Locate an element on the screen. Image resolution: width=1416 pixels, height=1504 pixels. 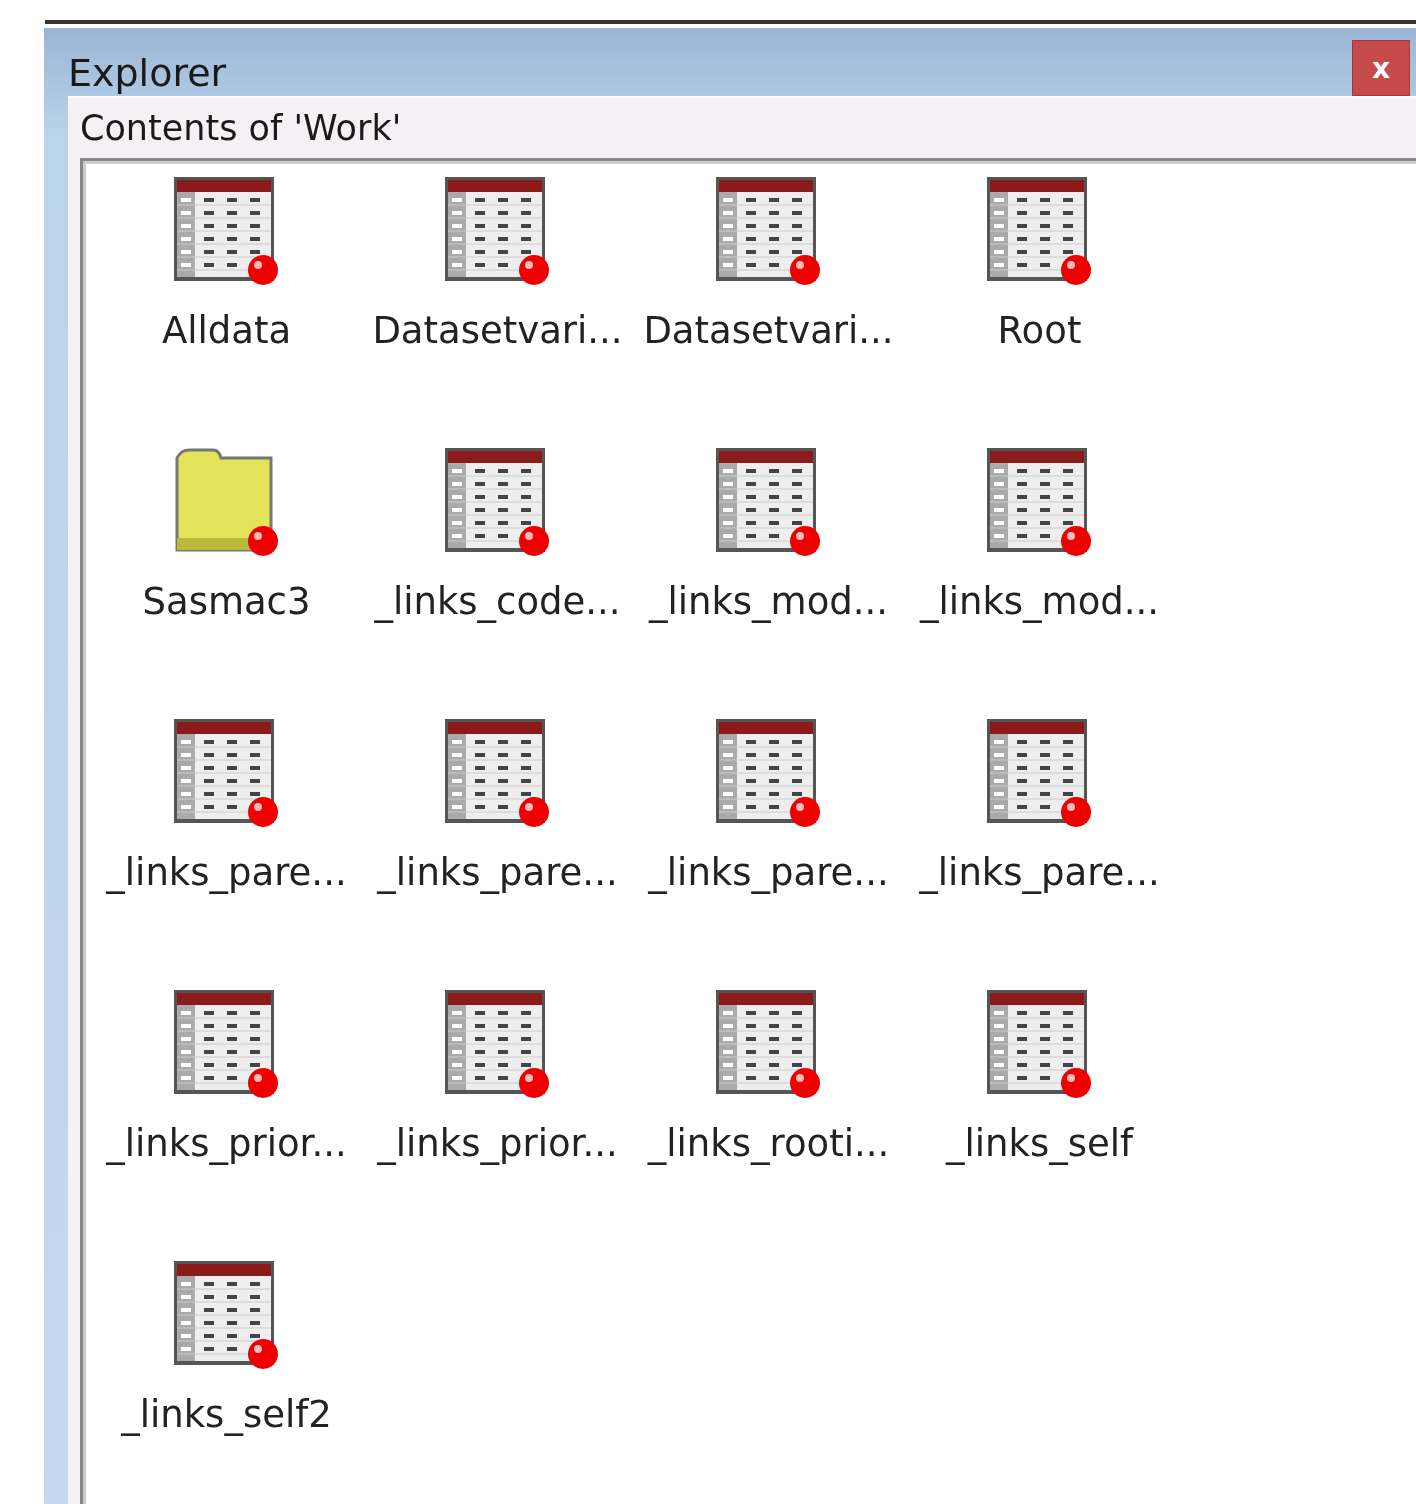
item-label: Sasmac3 is located at coordinates (226, 601).